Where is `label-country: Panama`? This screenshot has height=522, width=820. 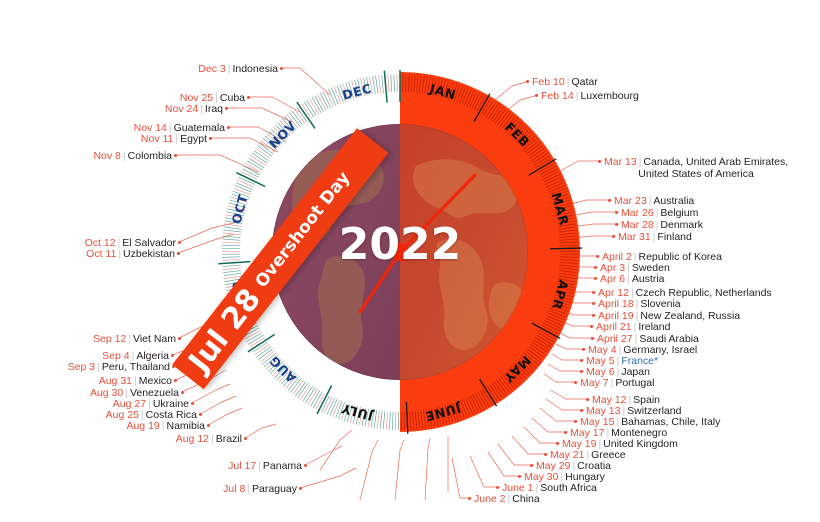 label-country: Panama is located at coordinates (282, 466).